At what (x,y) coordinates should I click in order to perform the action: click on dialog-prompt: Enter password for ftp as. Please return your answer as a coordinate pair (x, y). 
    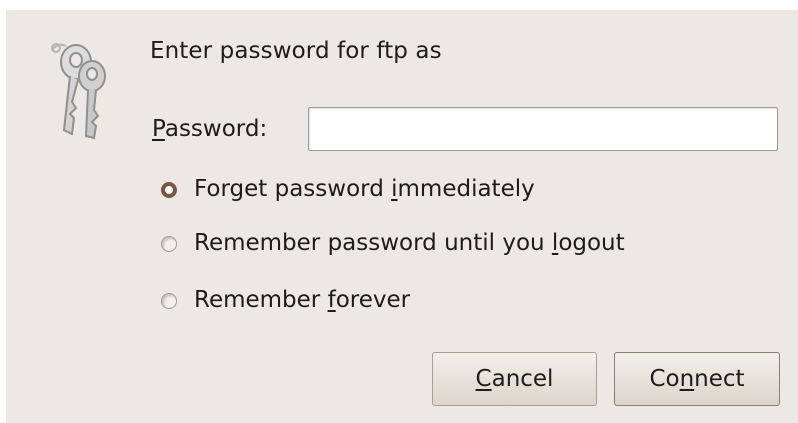
    Looking at the image, I should click on (296, 51).